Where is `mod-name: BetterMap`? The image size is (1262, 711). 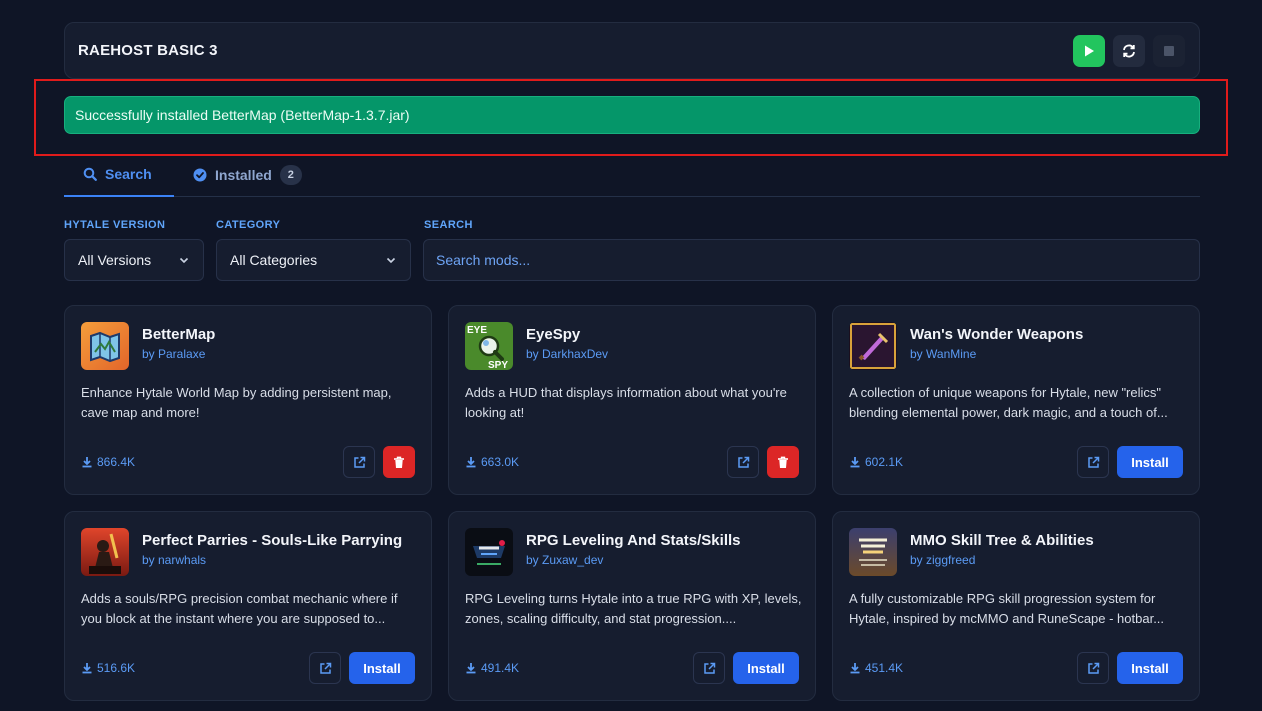 mod-name: BetterMap is located at coordinates (179, 334).